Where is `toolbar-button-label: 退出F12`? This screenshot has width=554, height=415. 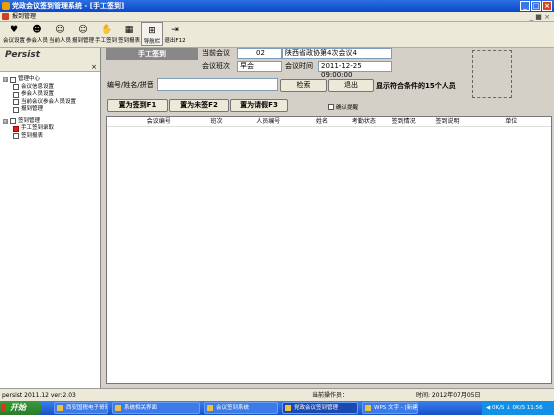 toolbar-button-label: 退出F12 is located at coordinates (175, 41).